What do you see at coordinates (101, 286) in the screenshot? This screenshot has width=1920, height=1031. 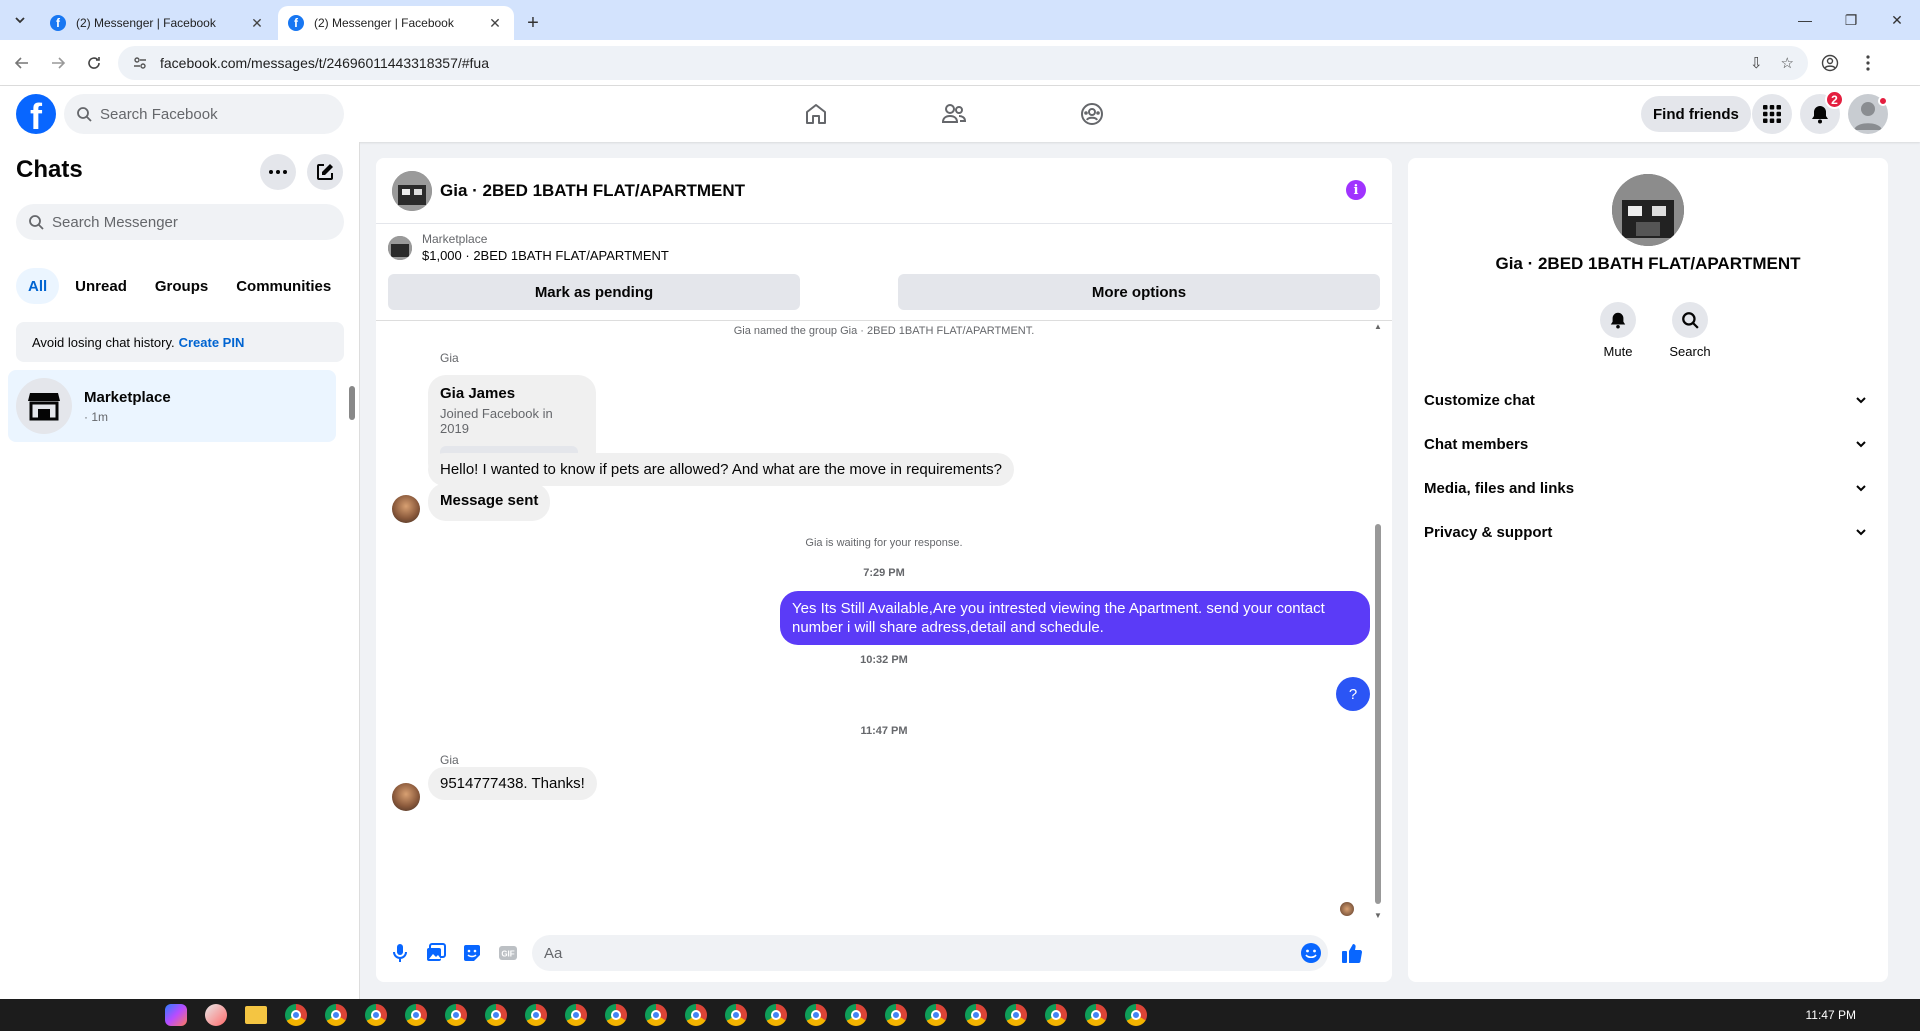 I see `filter-unread: Unread` at bounding box center [101, 286].